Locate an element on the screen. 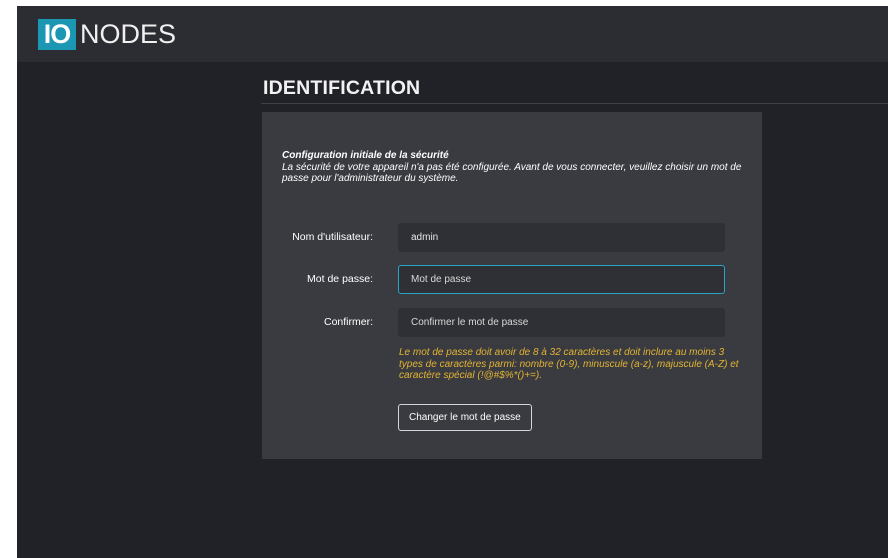  username-label: Nom d'utilisateur: is located at coordinates (332, 237).